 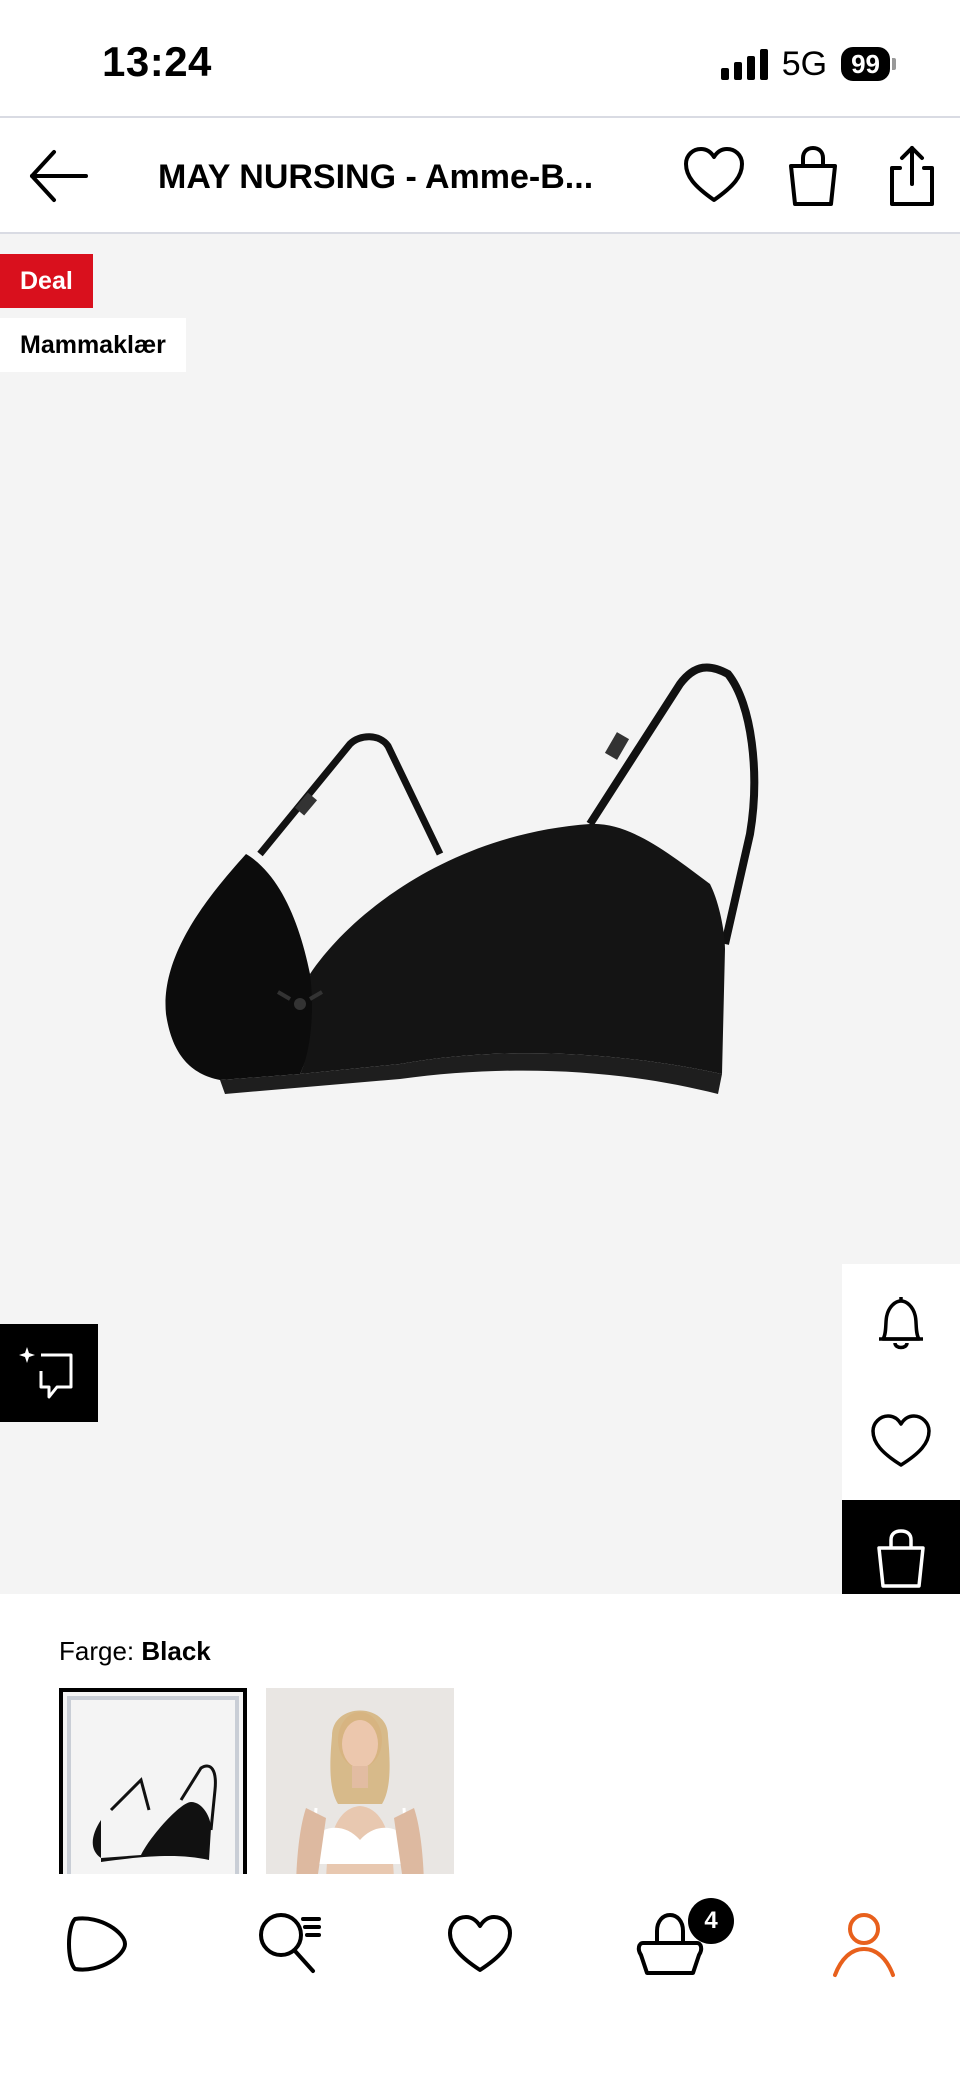 I want to click on bottom-navigation: 4, so click(x=480, y=1976).